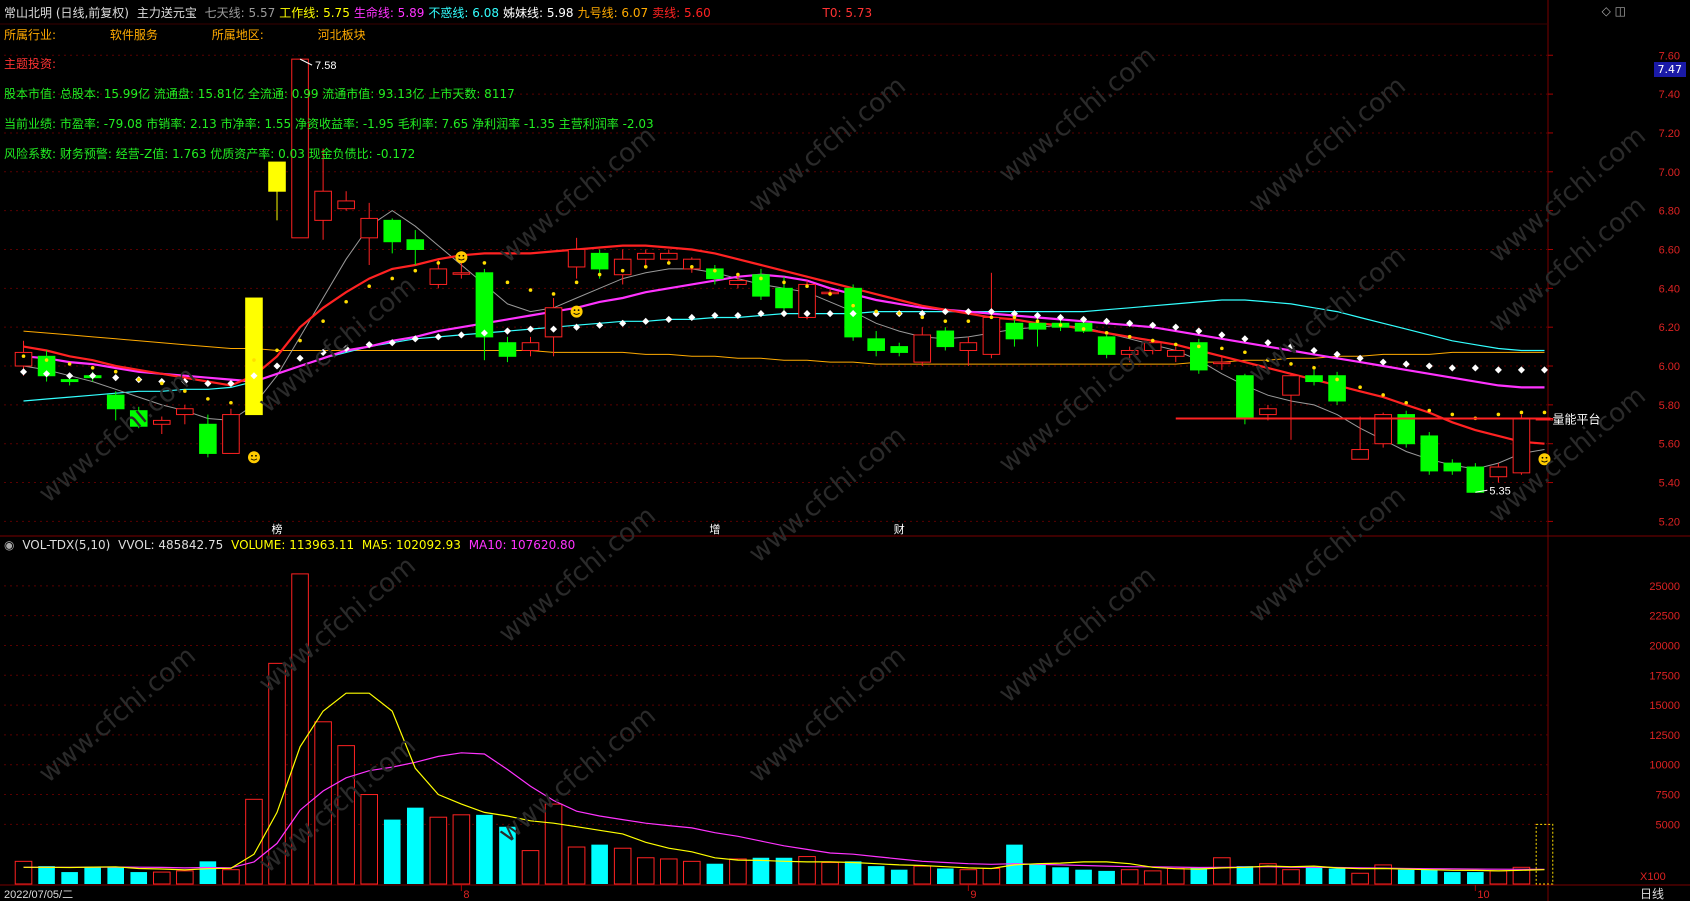  I want to click on price-tick-label: 6.80, so click(1669, 212).